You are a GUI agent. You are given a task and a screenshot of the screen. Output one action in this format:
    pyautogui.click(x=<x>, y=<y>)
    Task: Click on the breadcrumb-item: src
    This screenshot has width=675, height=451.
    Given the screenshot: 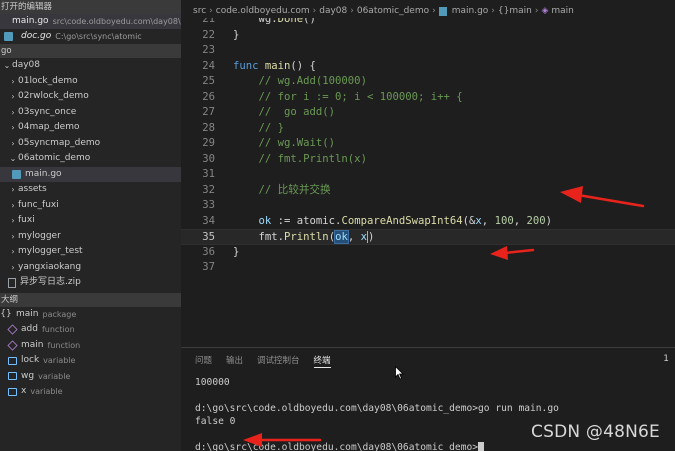 What is the action you would take?
    pyautogui.click(x=199, y=11)
    